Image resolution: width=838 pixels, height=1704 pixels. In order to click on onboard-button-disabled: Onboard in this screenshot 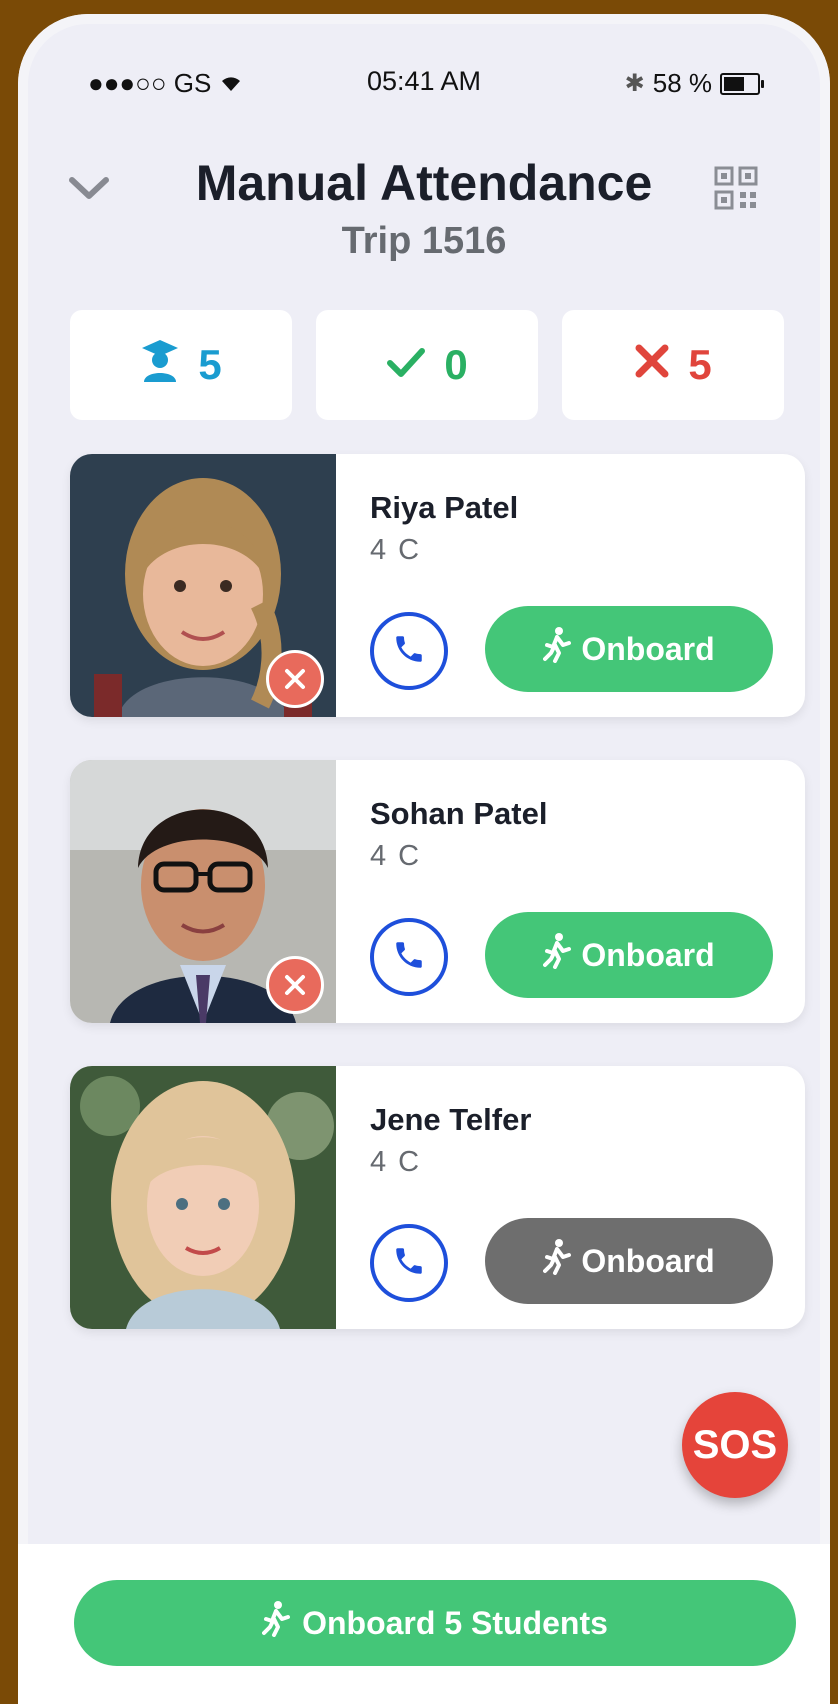, I will do `click(629, 1261)`.